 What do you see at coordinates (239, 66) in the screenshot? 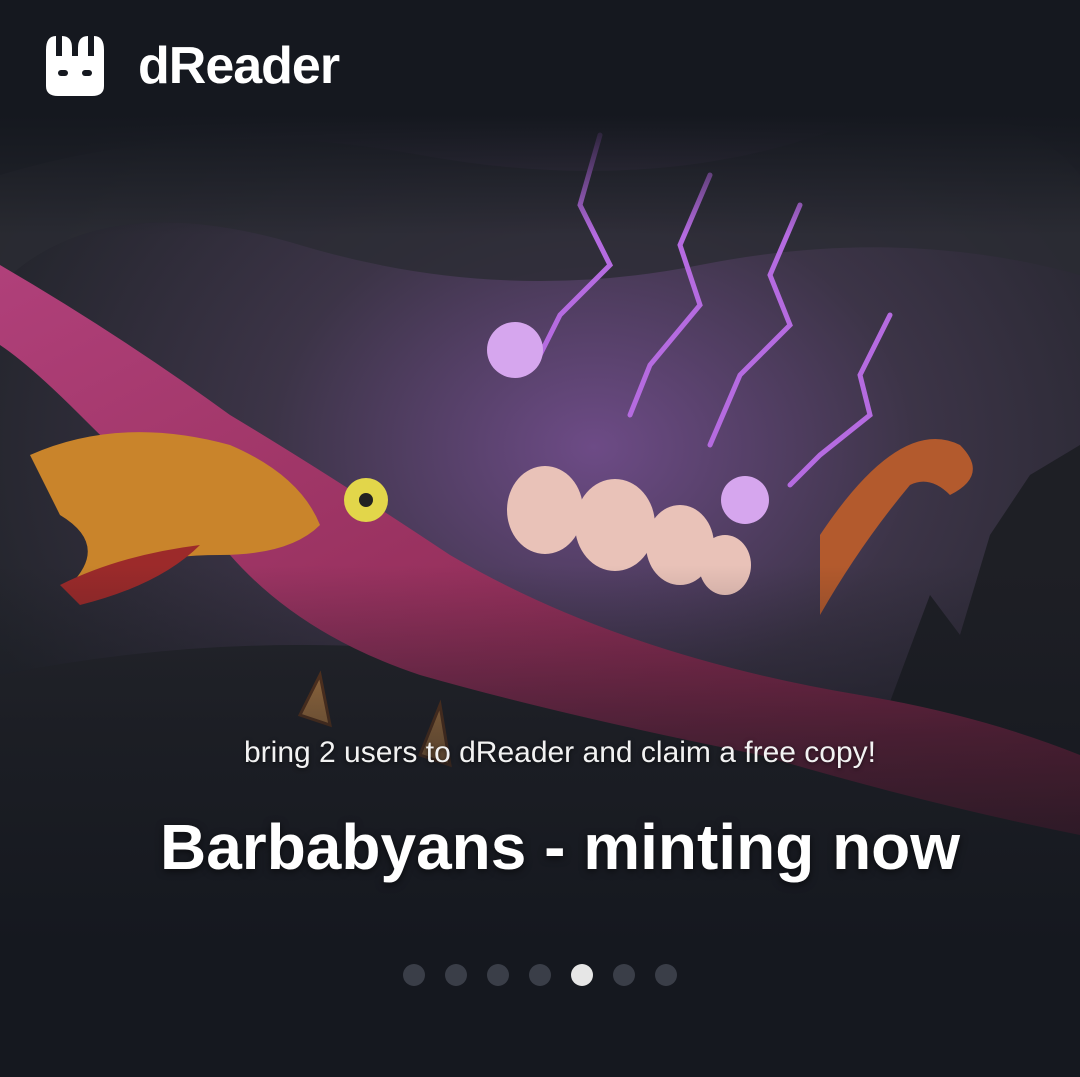
I see `brand-name: dReader` at bounding box center [239, 66].